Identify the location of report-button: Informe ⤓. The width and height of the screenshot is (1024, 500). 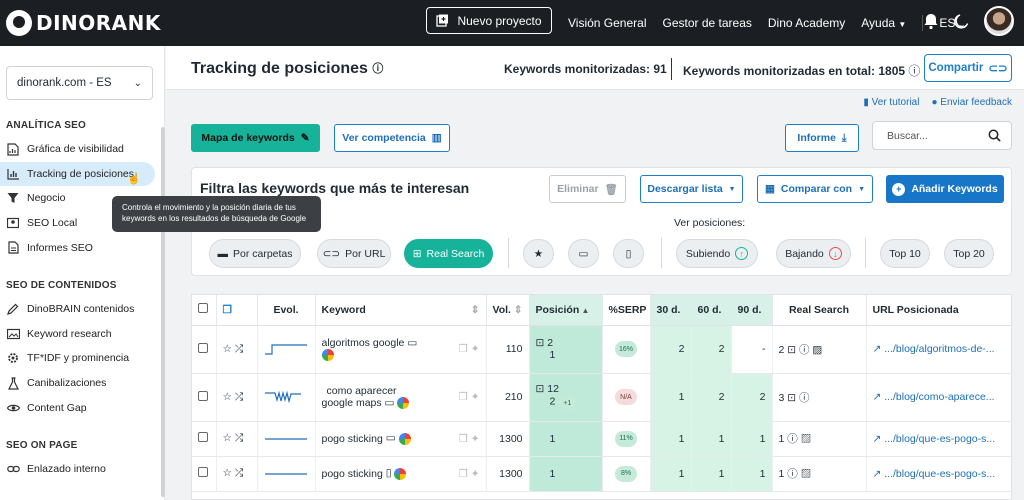
(822, 138).